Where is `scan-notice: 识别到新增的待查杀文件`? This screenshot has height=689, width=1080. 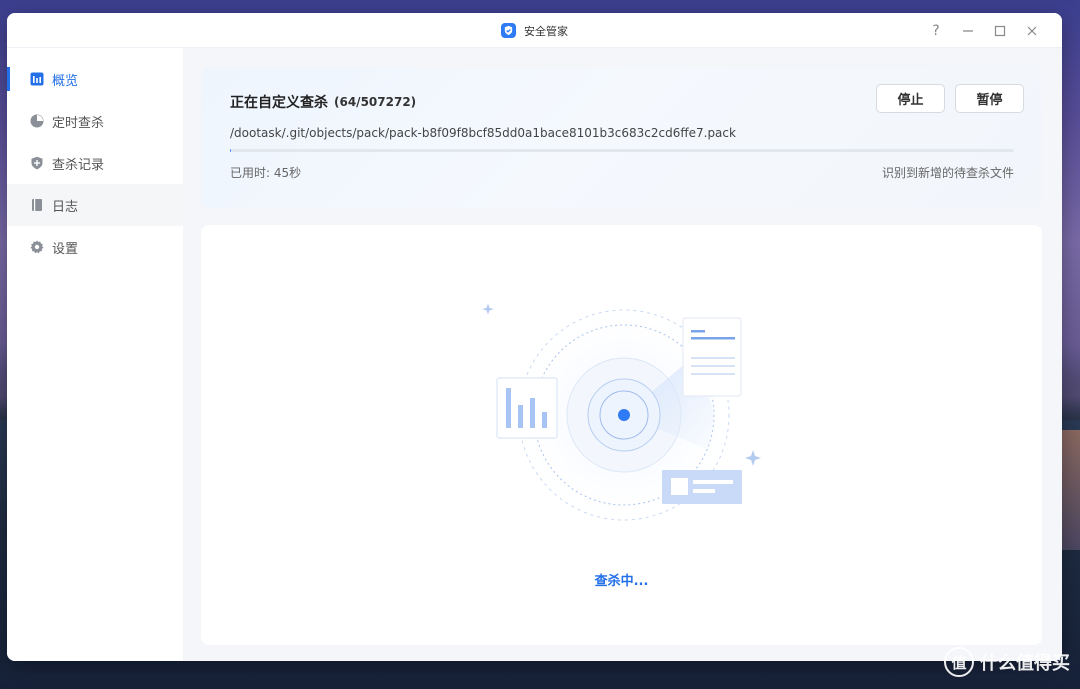 scan-notice: 识别到新增的待查杀文件 is located at coordinates (947, 173).